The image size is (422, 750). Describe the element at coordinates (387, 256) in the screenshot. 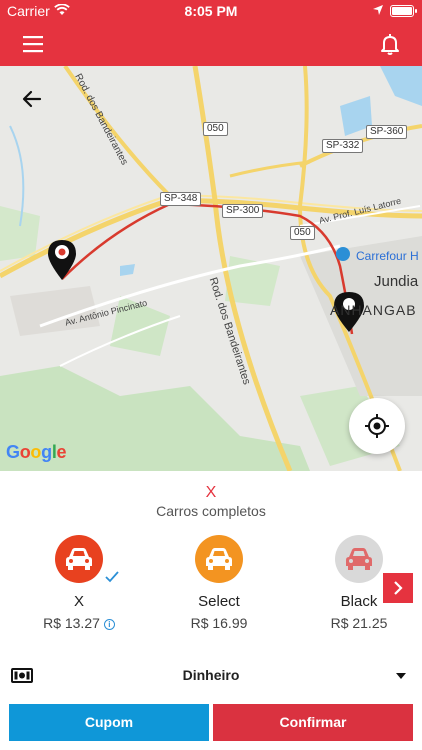

I see `poi-label: Carrefour H` at that location.